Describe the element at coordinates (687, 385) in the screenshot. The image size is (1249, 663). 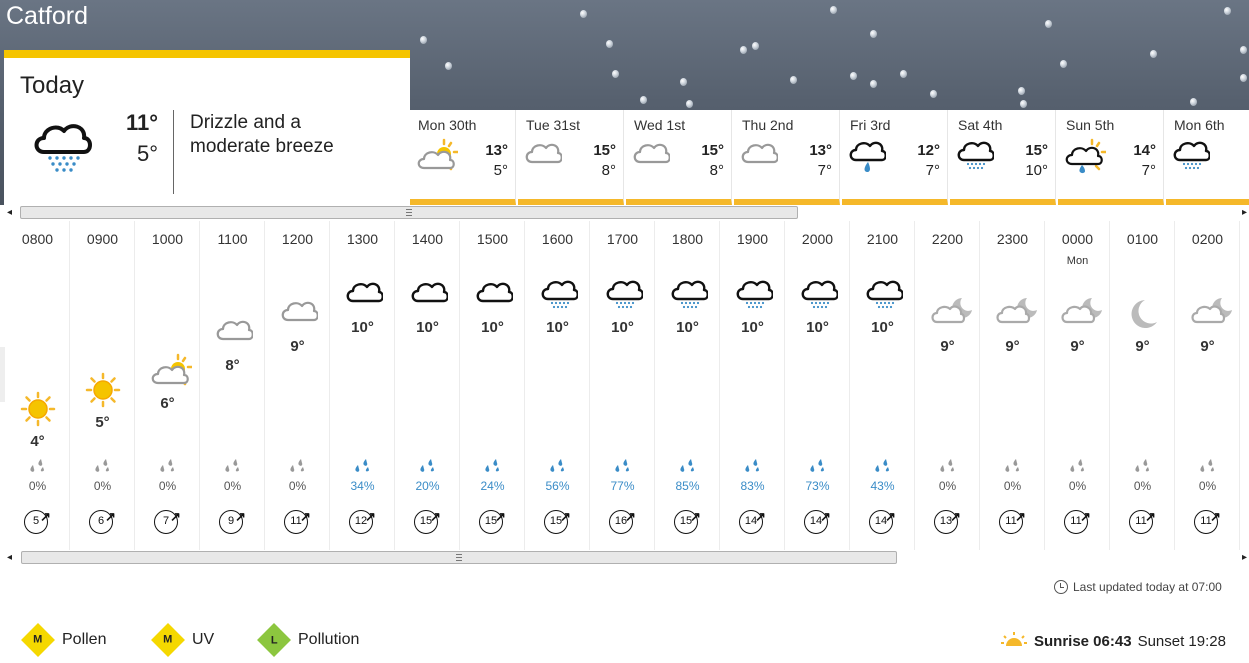
I see `hour-column: 1800 10° 85% 15 ↗` at that location.